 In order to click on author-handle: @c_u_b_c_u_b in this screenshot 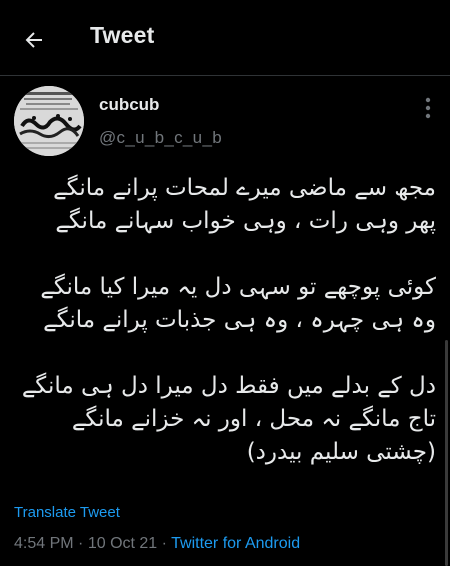, I will do `click(160, 138)`.